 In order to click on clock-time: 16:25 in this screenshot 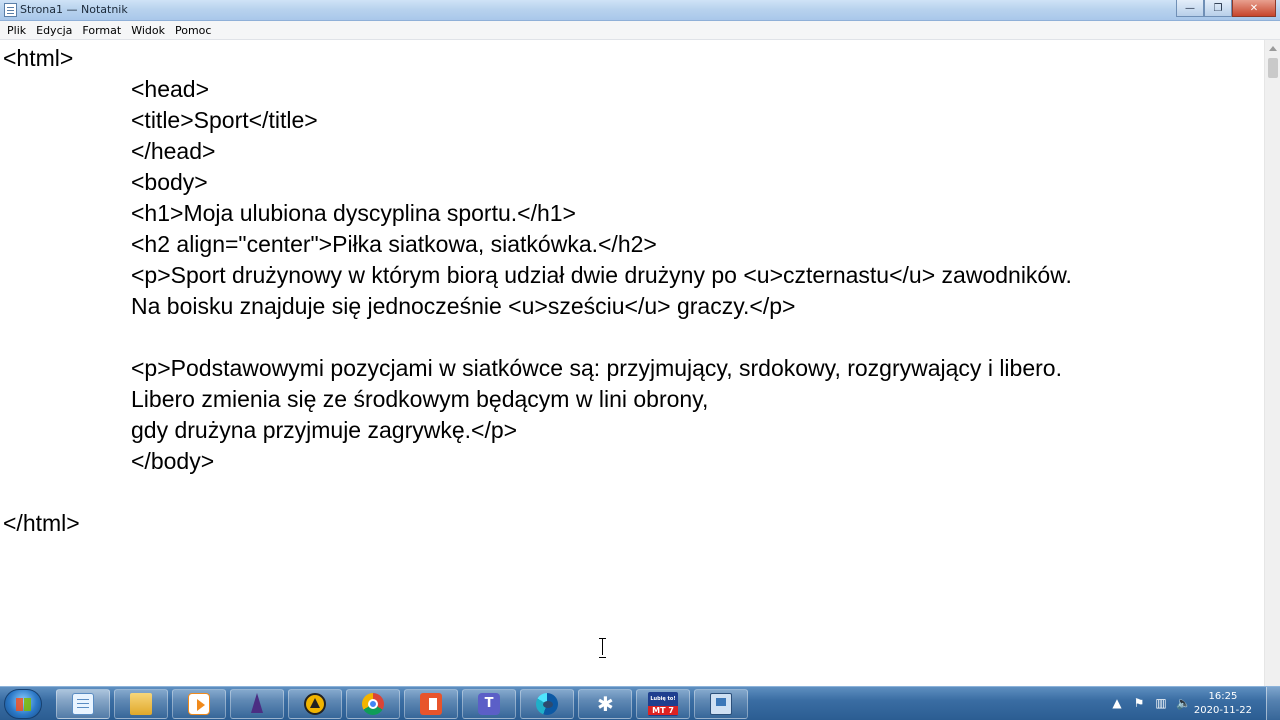, I will do `click(1223, 696)`.